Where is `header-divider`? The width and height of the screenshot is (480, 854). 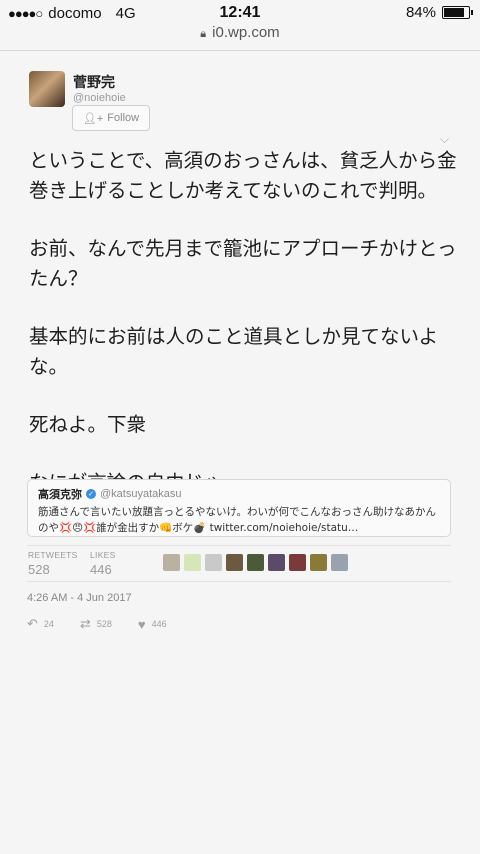 header-divider is located at coordinates (240, 50).